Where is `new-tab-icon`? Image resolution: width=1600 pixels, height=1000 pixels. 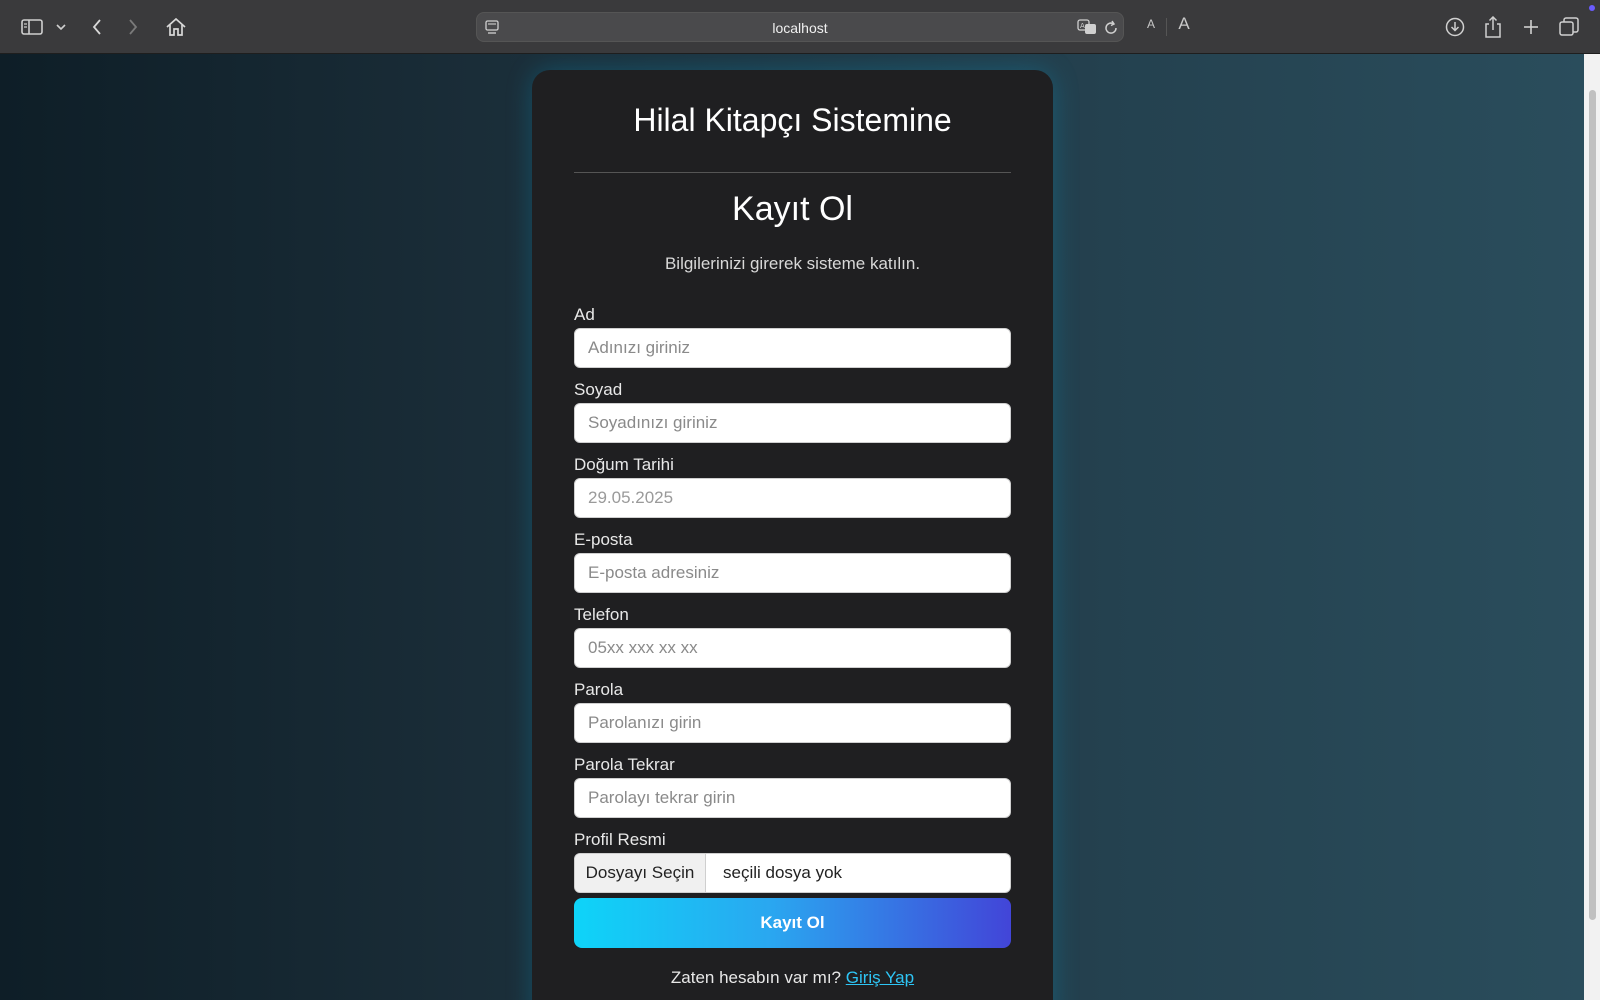
new-tab-icon is located at coordinates (1531, 27).